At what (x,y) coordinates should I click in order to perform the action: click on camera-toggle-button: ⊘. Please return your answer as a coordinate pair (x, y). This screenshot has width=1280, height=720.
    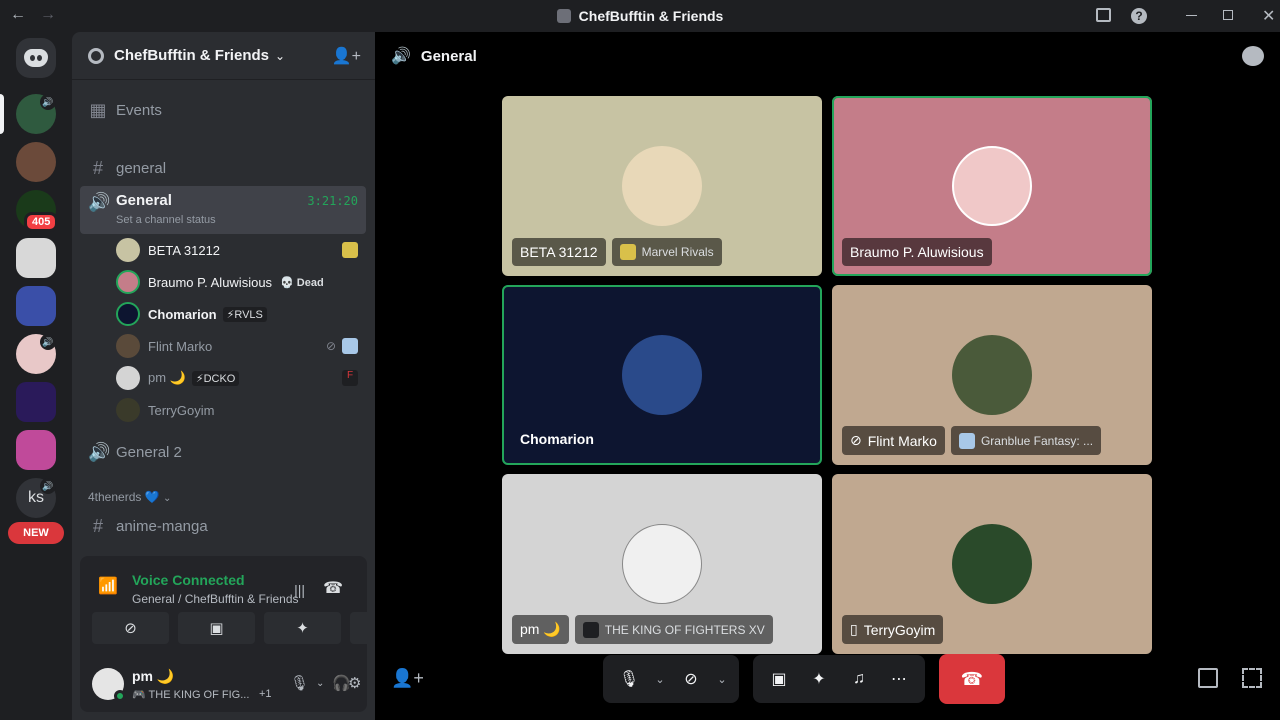
    Looking at the image, I should click on (130, 628).